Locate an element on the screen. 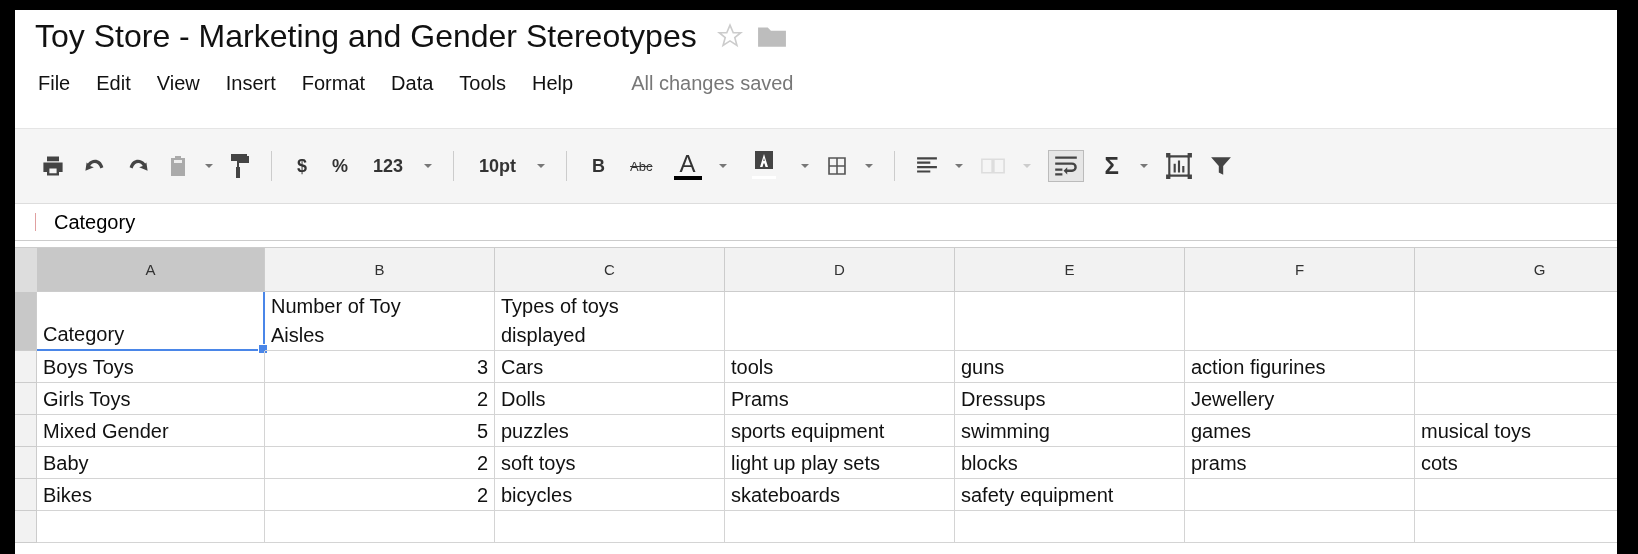 Image resolution: width=1638 pixels, height=554 pixels. chart-icon is located at coordinates (1178, 166).